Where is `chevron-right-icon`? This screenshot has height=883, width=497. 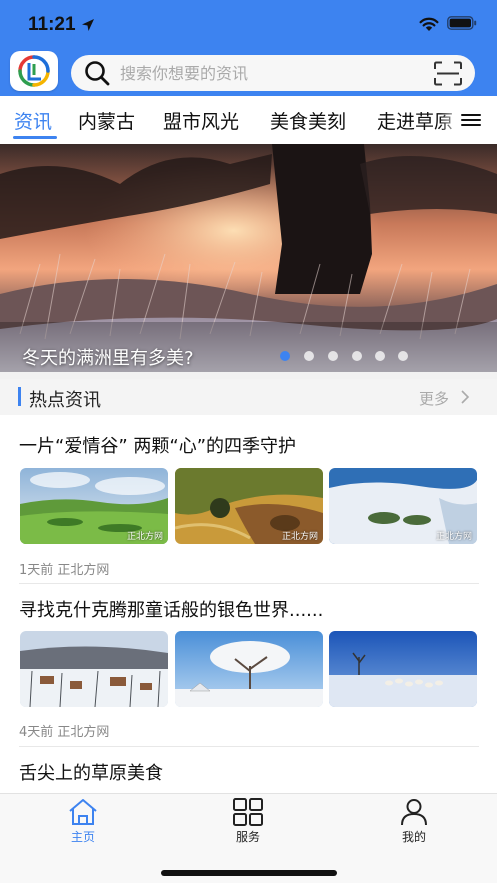 chevron-right-icon is located at coordinates (465, 397).